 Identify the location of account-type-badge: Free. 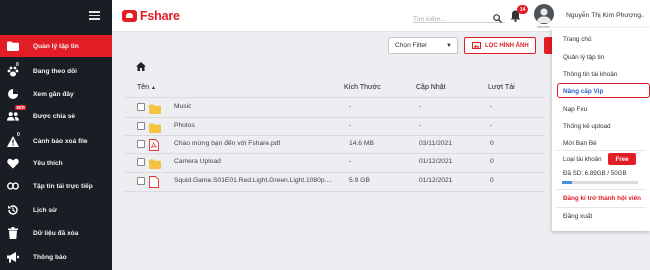
(622, 159).